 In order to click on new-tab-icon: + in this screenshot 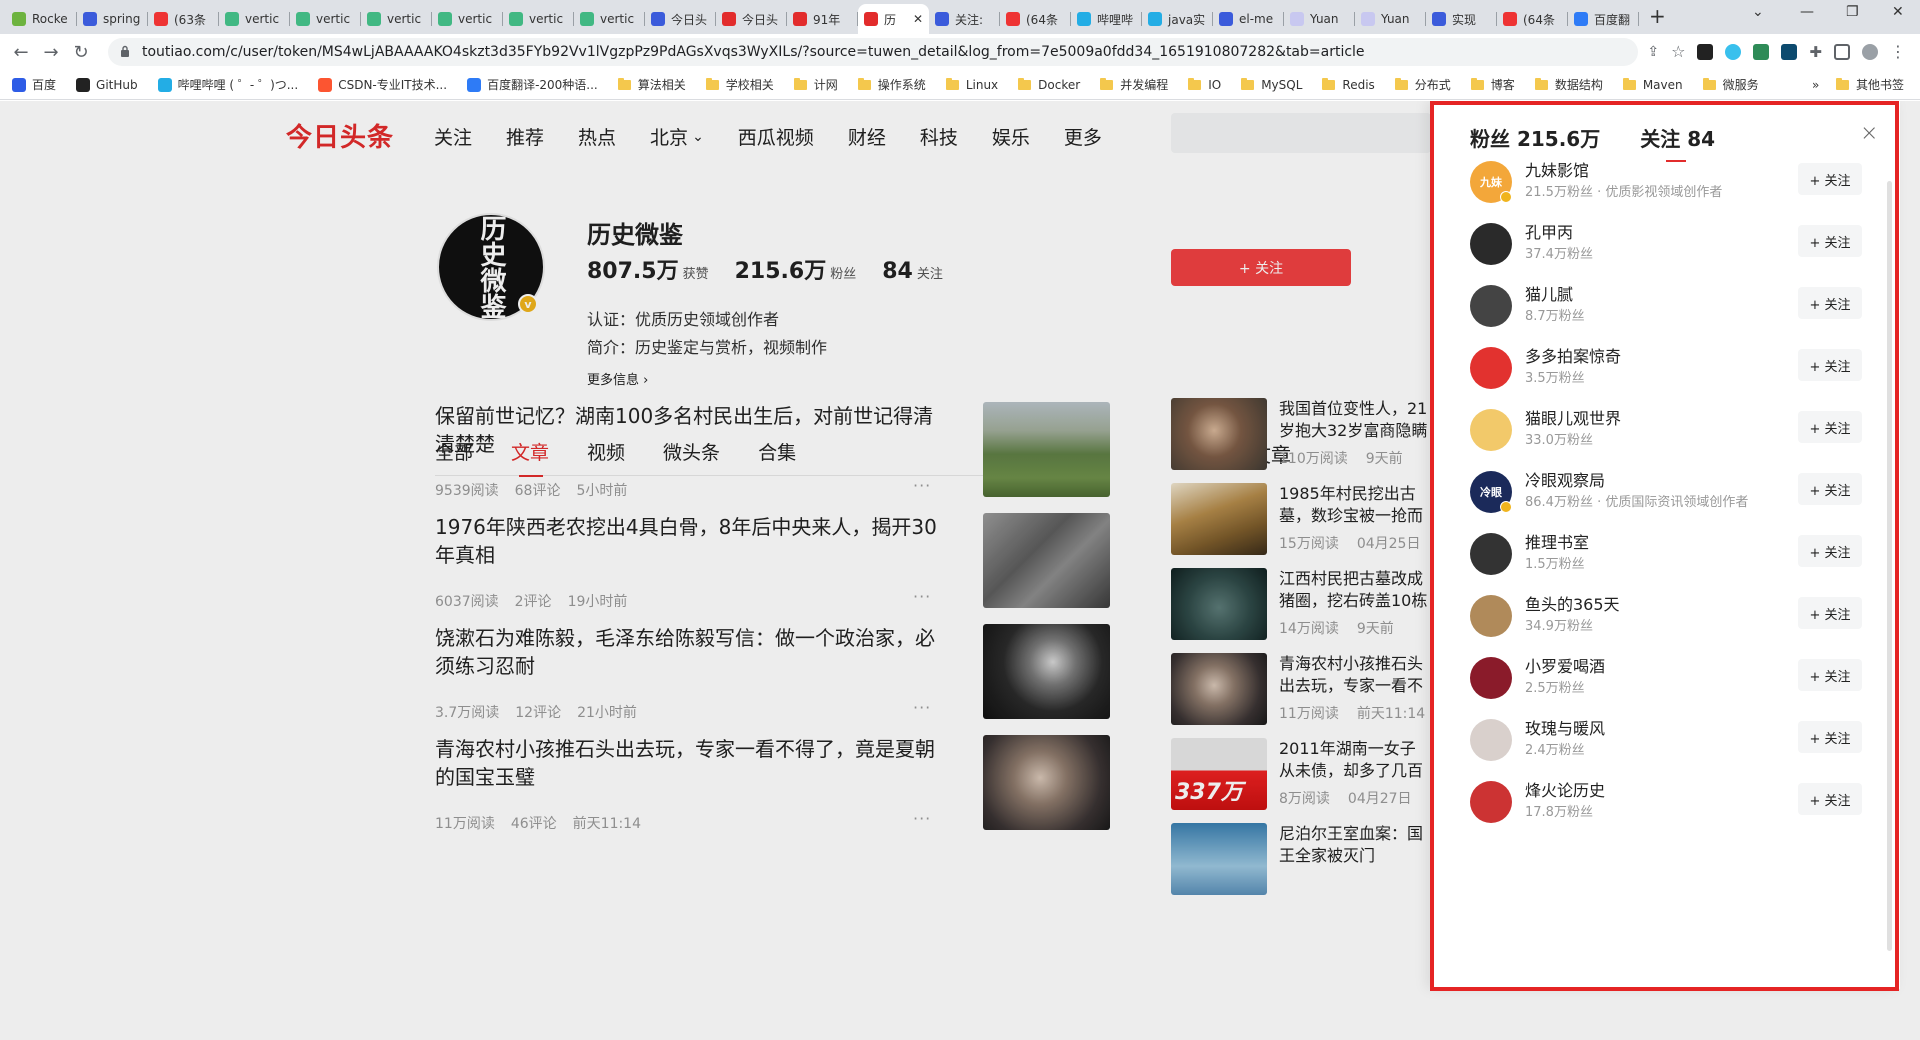, I will do `click(1657, 16)`.